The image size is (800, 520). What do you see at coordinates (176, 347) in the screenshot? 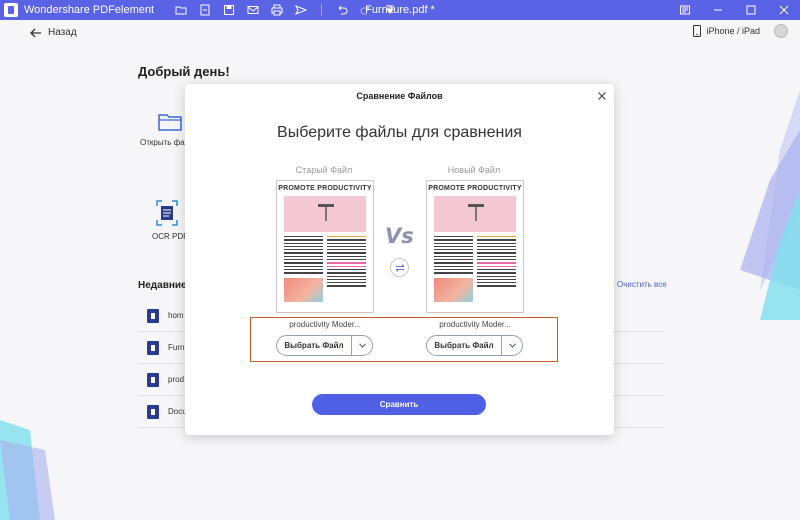
I see `recent-file-name: Furn` at bounding box center [176, 347].